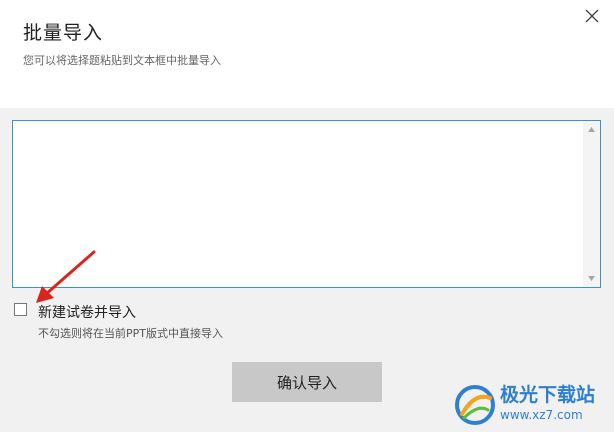 This screenshot has height=432, width=614. Describe the element at coordinates (66, 276) in the screenshot. I see `red-arrow-icon` at that location.